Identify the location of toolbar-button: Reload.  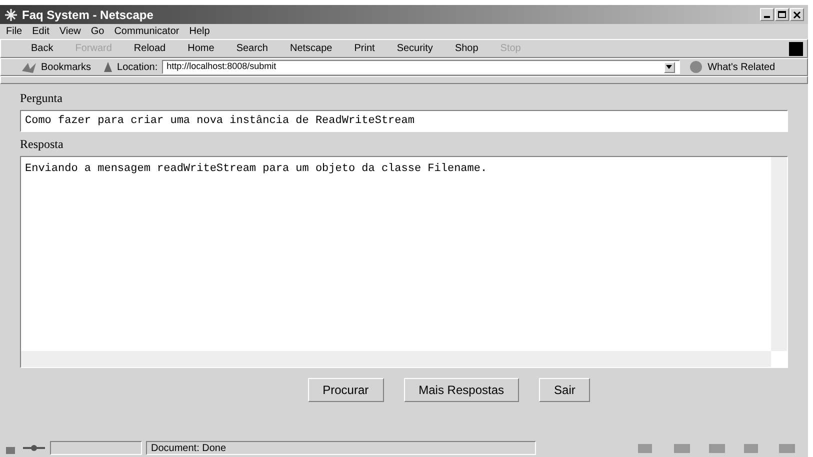
(150, 48).